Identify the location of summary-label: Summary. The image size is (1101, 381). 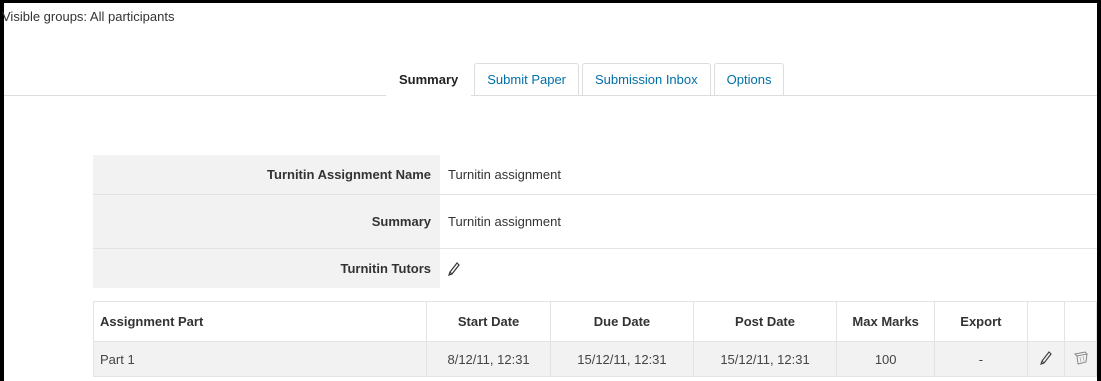
(266, 221).